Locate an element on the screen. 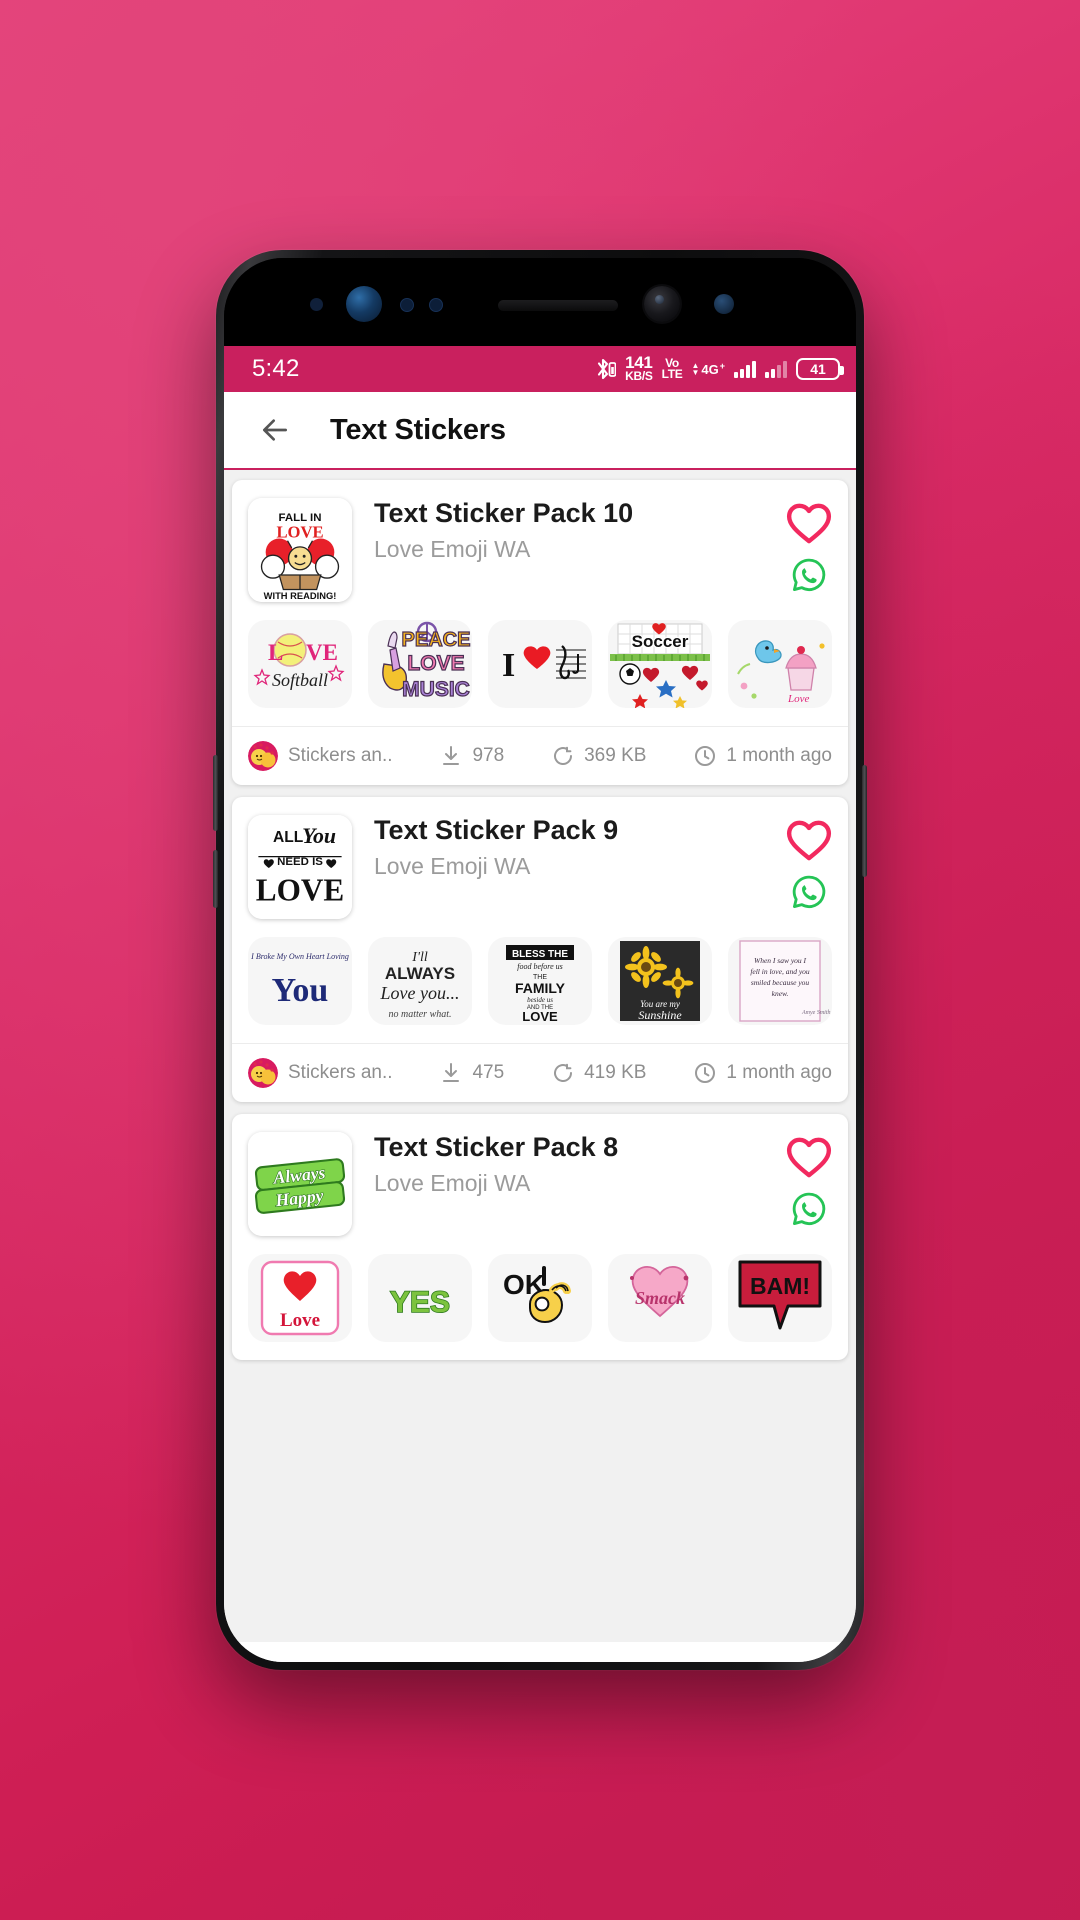 The width and height of the screenshot is (1080, 1920). power-button is located at coordinates (864, 821).